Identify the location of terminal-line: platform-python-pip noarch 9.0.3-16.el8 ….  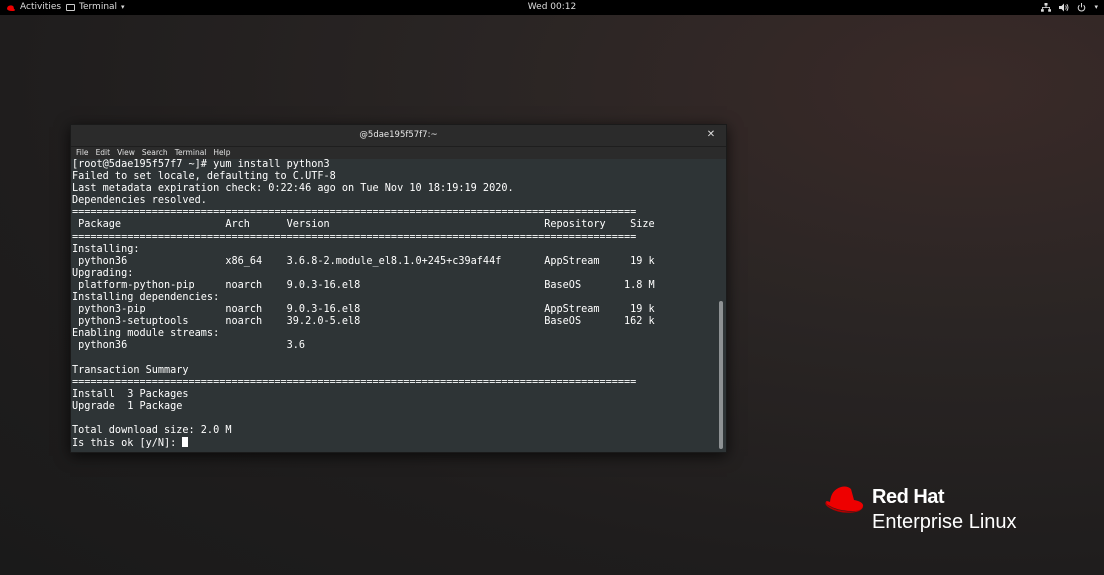
(363, 285).